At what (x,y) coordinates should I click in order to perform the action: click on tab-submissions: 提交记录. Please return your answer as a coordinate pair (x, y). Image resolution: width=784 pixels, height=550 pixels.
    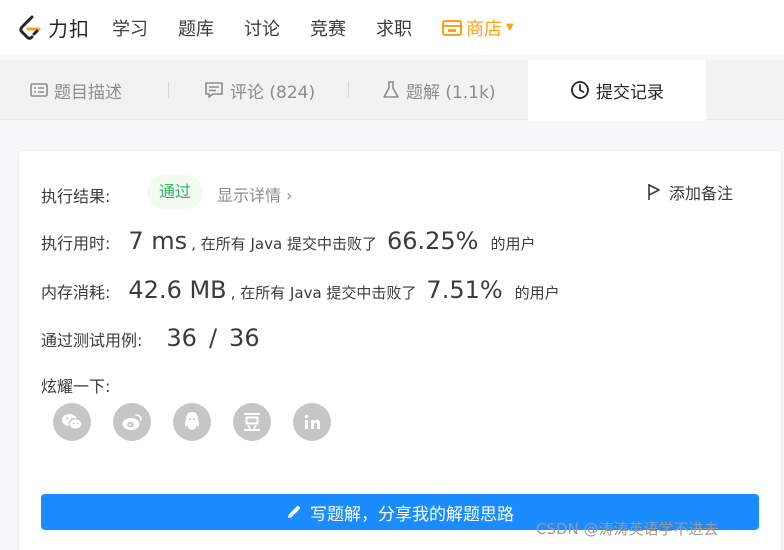
    Looking at the image, I should click on (617, 90).